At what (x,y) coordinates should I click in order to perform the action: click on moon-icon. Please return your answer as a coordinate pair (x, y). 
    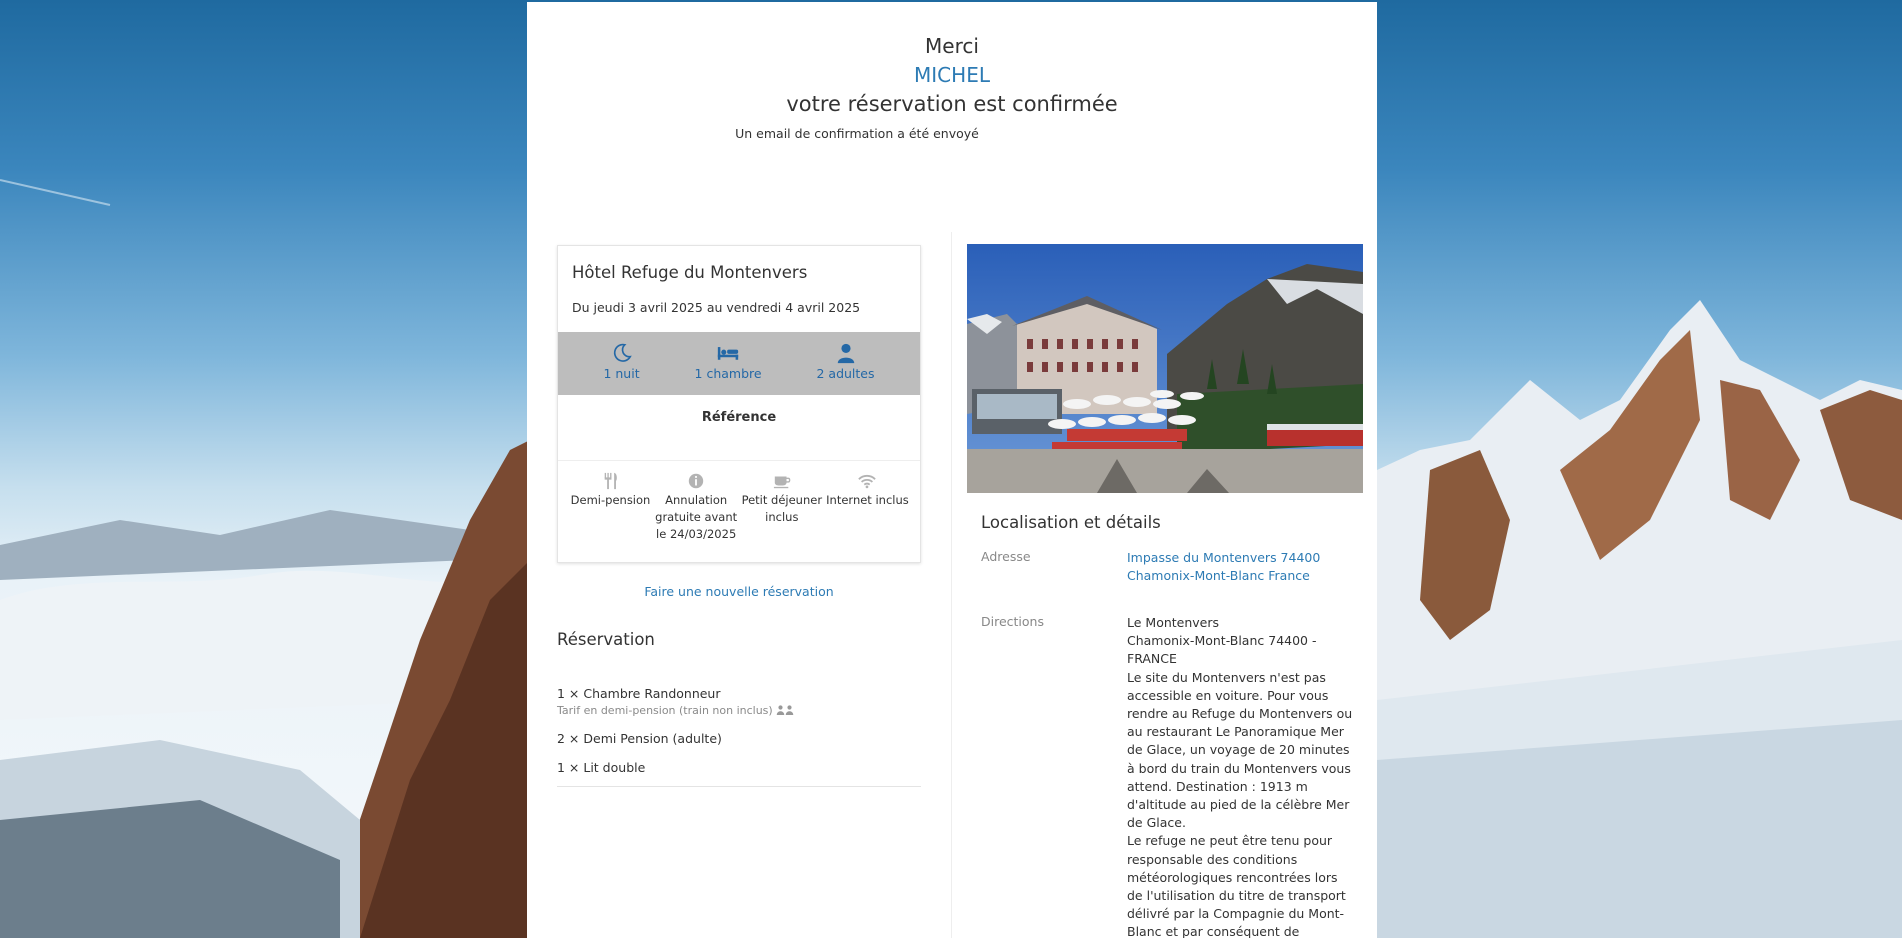
    Looking at the image, I should click on (622, 352).